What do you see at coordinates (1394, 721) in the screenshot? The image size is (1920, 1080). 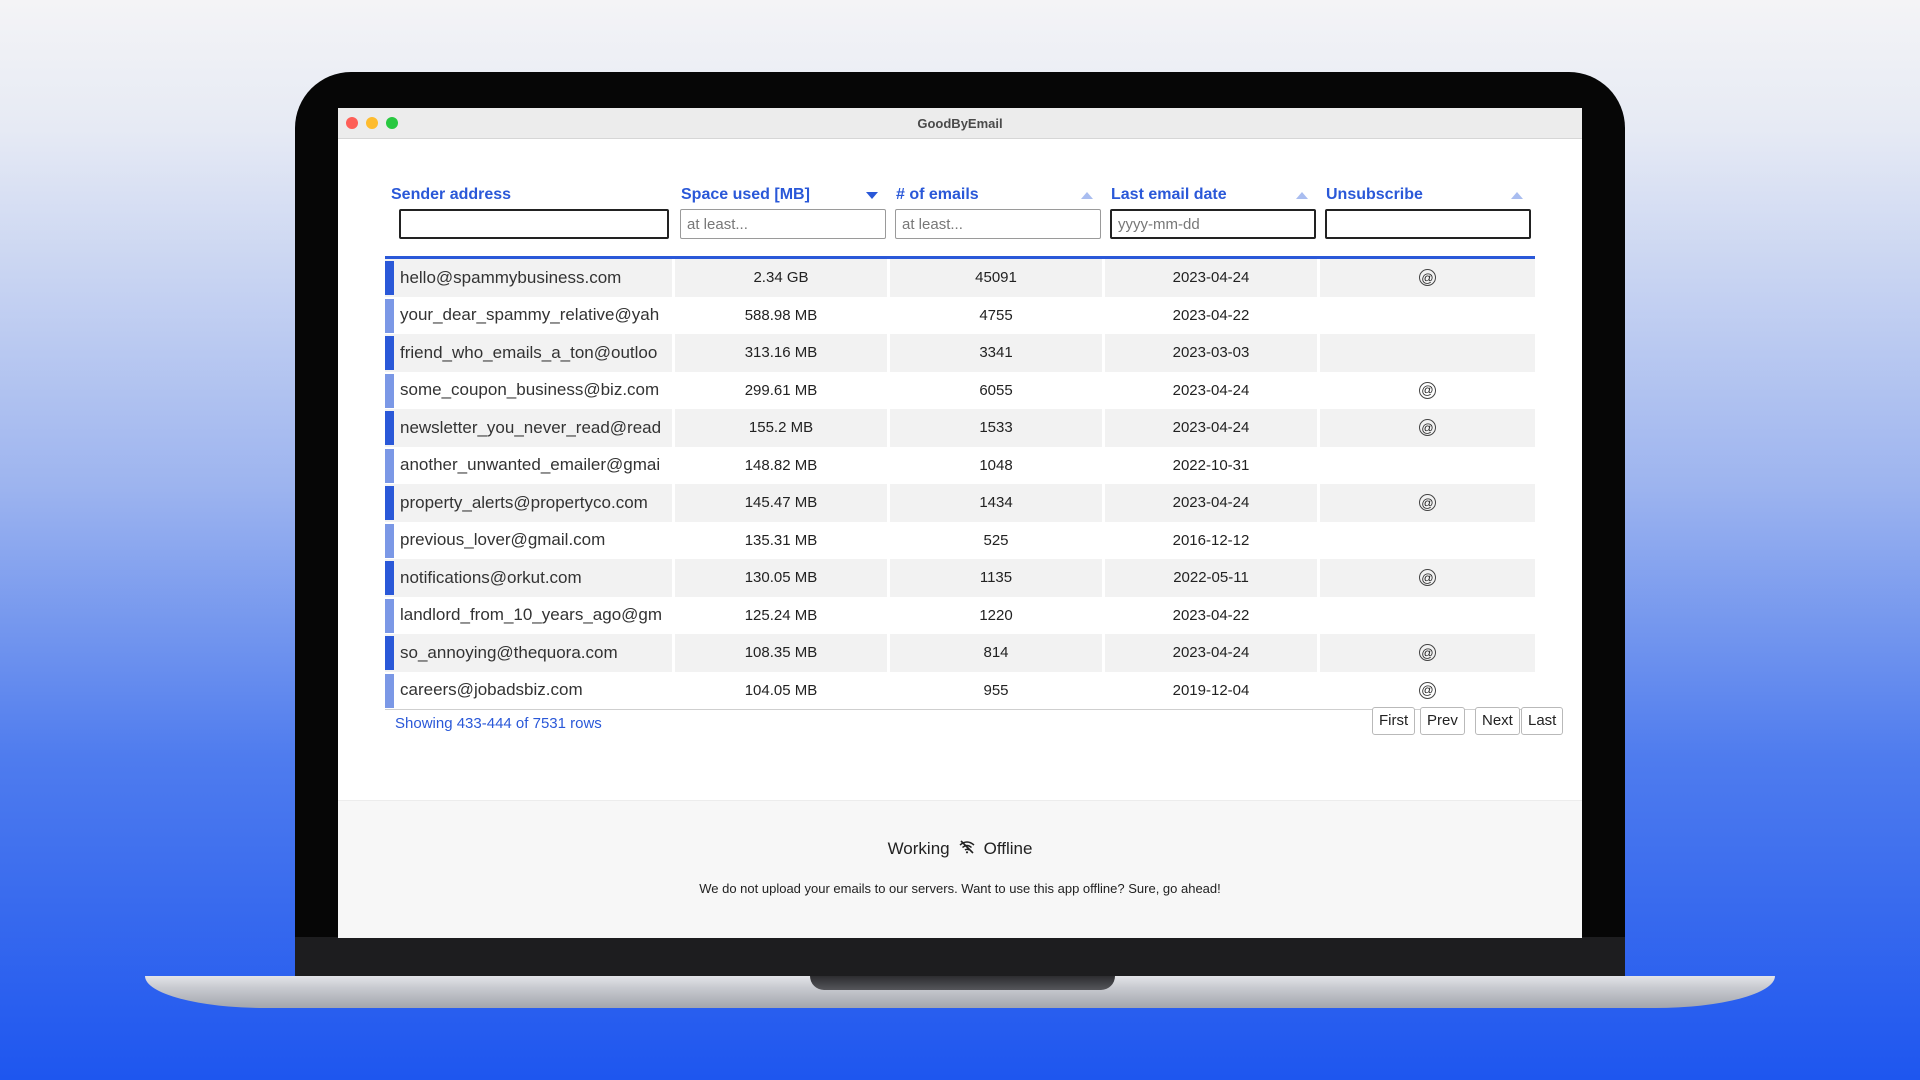 I see `first-page-button: First` at bounding box center [1394, 721].